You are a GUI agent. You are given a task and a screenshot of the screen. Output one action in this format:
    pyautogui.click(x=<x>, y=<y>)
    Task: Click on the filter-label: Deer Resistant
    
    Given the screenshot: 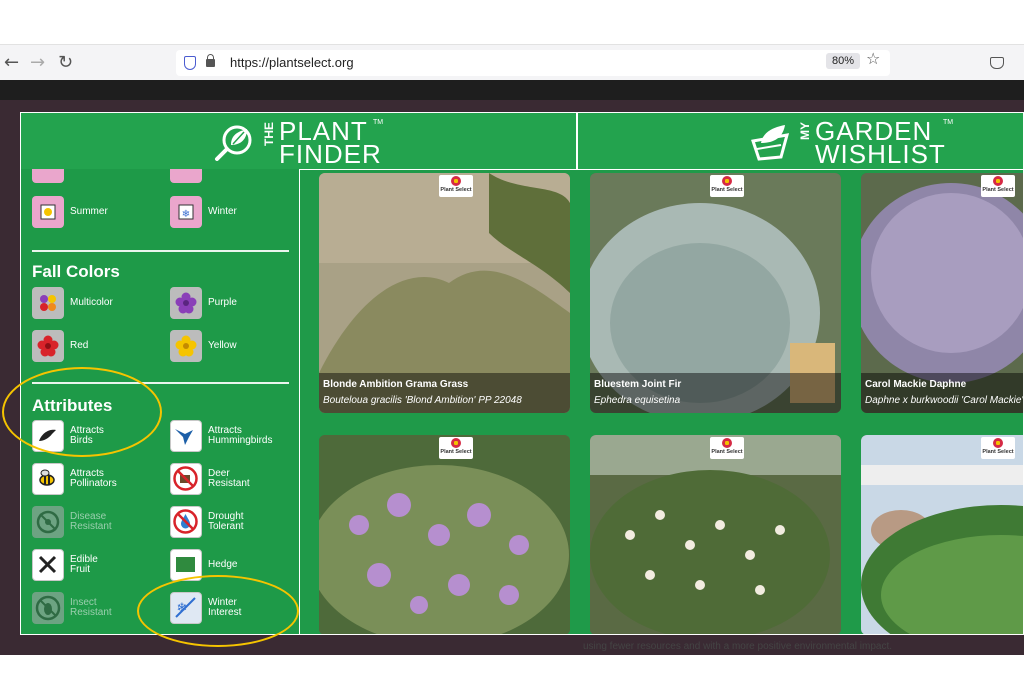 What is the action you would take?
    pyautogui.click(x=229, y=478)
    